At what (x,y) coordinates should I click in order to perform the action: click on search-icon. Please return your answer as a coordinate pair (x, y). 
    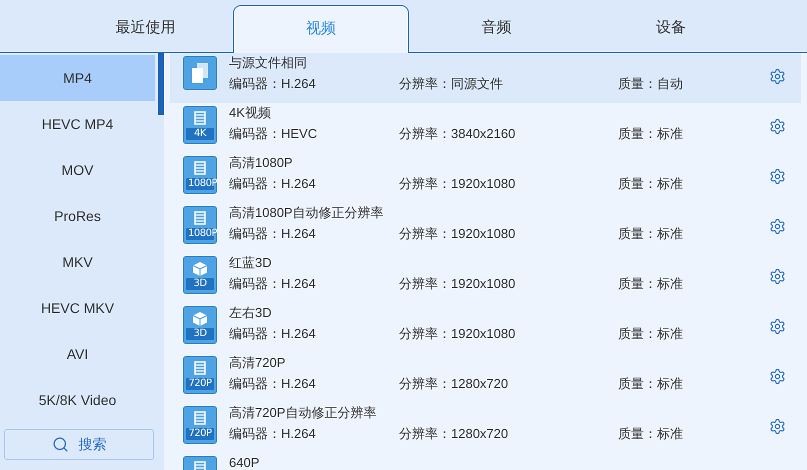
    Looking at the image, I should click on (60, 444).